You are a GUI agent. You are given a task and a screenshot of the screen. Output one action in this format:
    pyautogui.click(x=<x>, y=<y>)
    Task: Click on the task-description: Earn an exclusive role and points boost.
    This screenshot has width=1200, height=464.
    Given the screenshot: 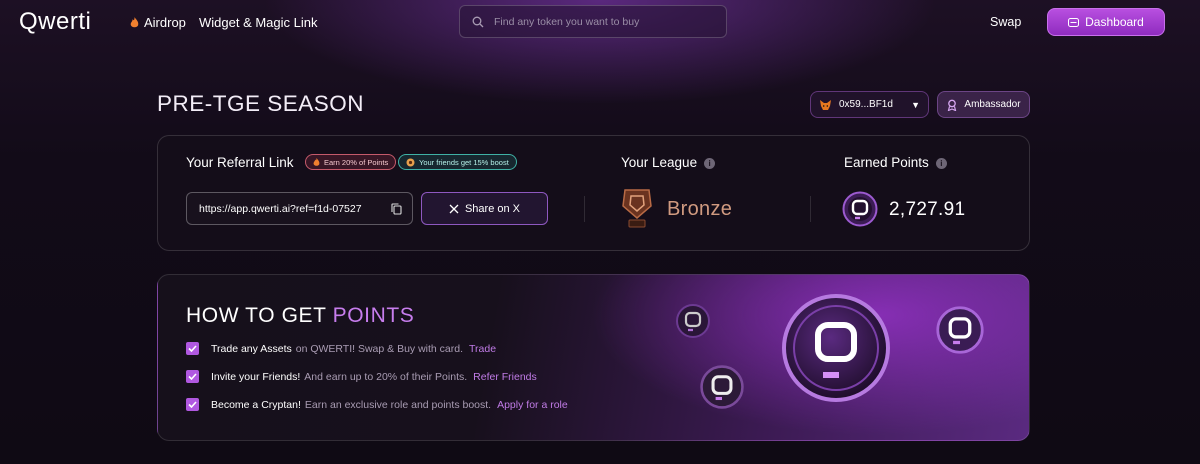 What is the action you would take?
    pyautogui.click(x=398, y=404)
    